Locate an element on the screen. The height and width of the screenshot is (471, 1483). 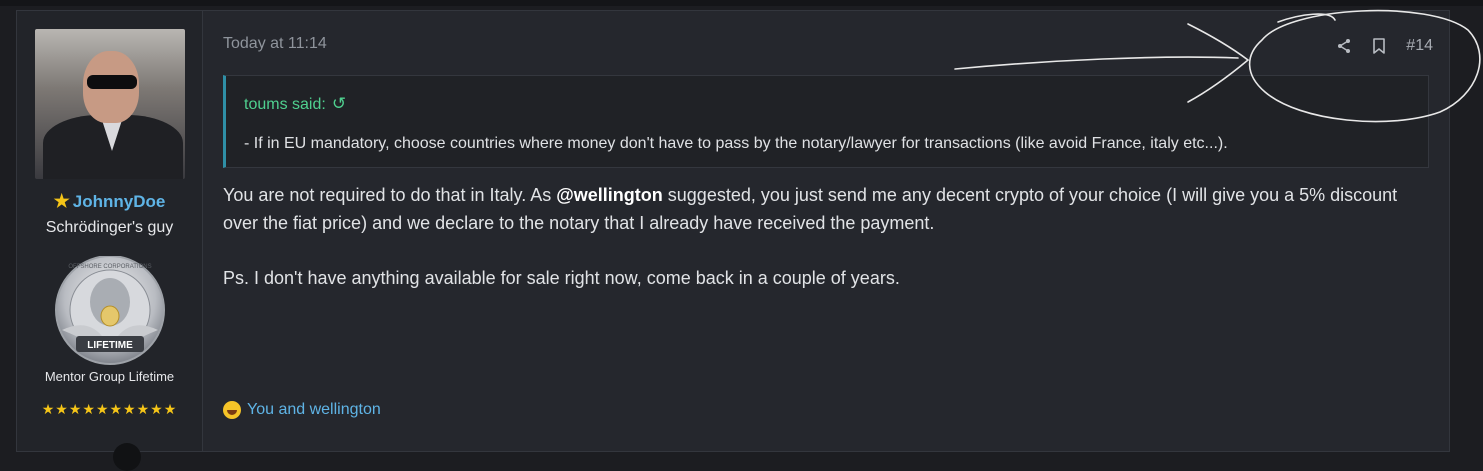
star-icon: ★ is located at coordinates (61, 201).